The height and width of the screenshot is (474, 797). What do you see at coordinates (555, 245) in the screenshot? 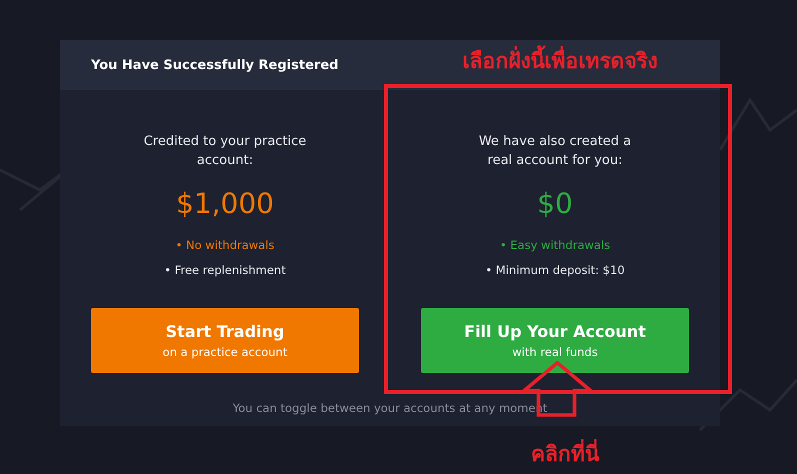
I see `feature-text: • Easy withdrawals` at bounding box center [555, 245].